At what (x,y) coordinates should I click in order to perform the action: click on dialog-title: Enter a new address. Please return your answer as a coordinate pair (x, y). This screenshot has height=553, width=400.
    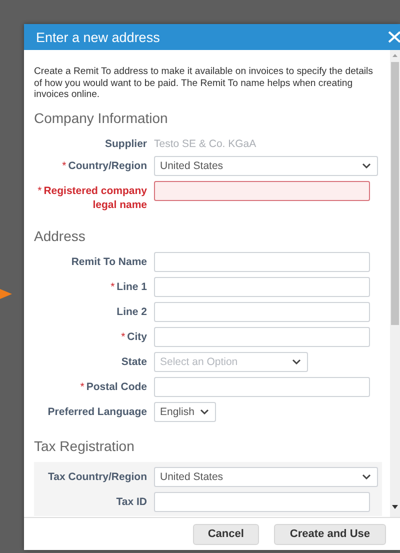
    Looking at the image, I should click on (98, 37).